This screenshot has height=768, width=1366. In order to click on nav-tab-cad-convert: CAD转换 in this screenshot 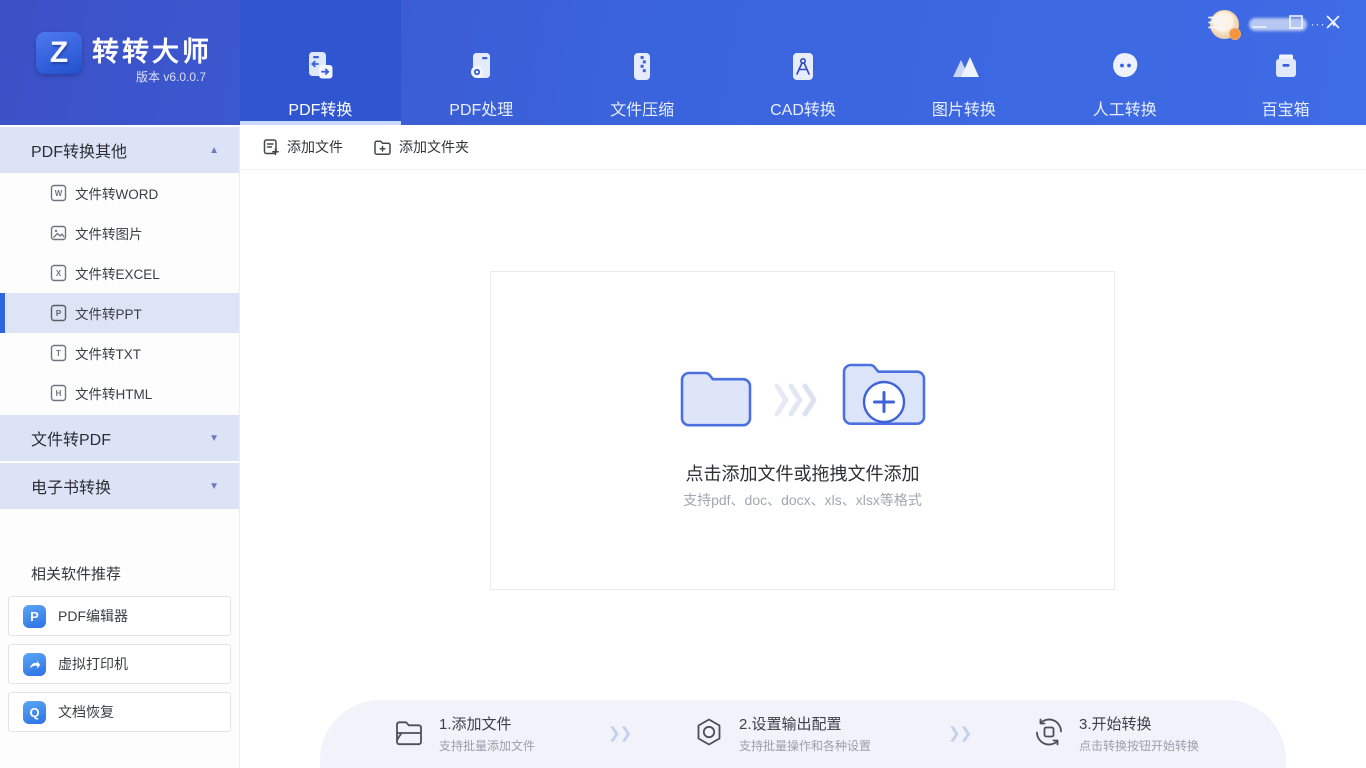, I will do `click(803, 62)`.